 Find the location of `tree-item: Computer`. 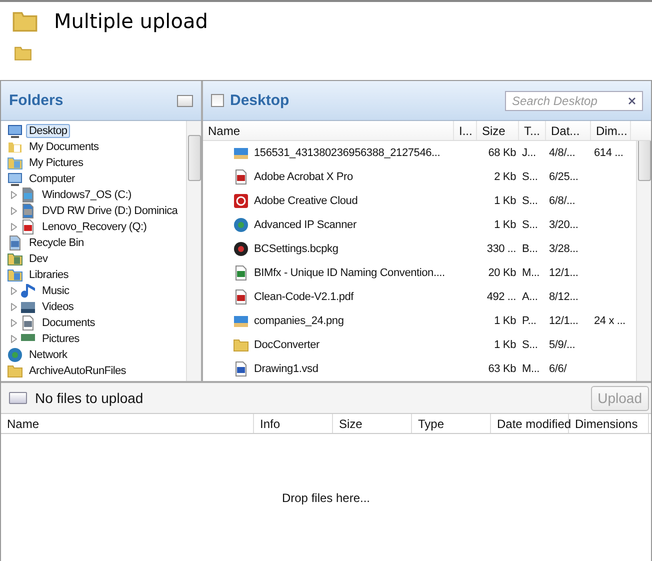

tree-item: Computer is located at coordinates (52, 179).